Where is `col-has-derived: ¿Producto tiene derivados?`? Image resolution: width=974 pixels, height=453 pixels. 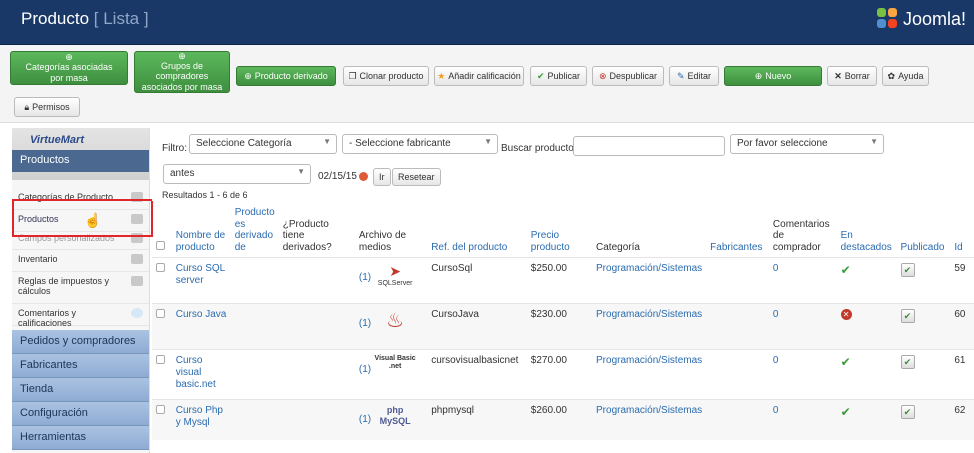
col-has-derived: ¿Producto tiene derivados? is located at coordinates (307, 235).